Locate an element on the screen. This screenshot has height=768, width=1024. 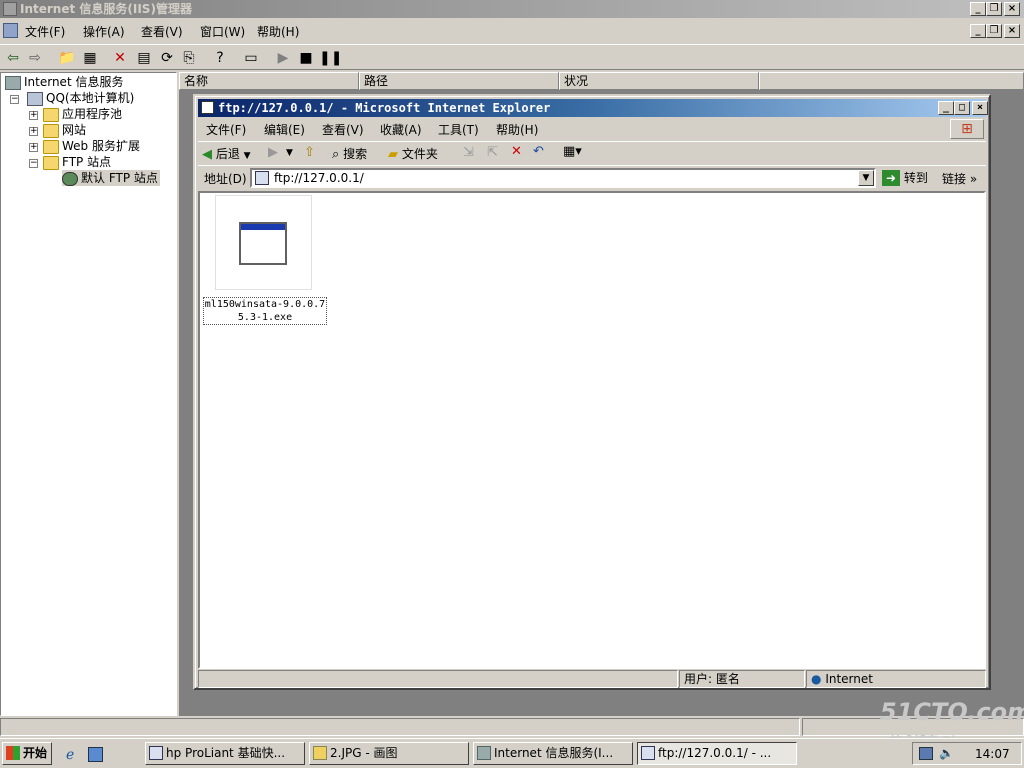
menu-view: 查看(V) is located at coordinates (162, 31).